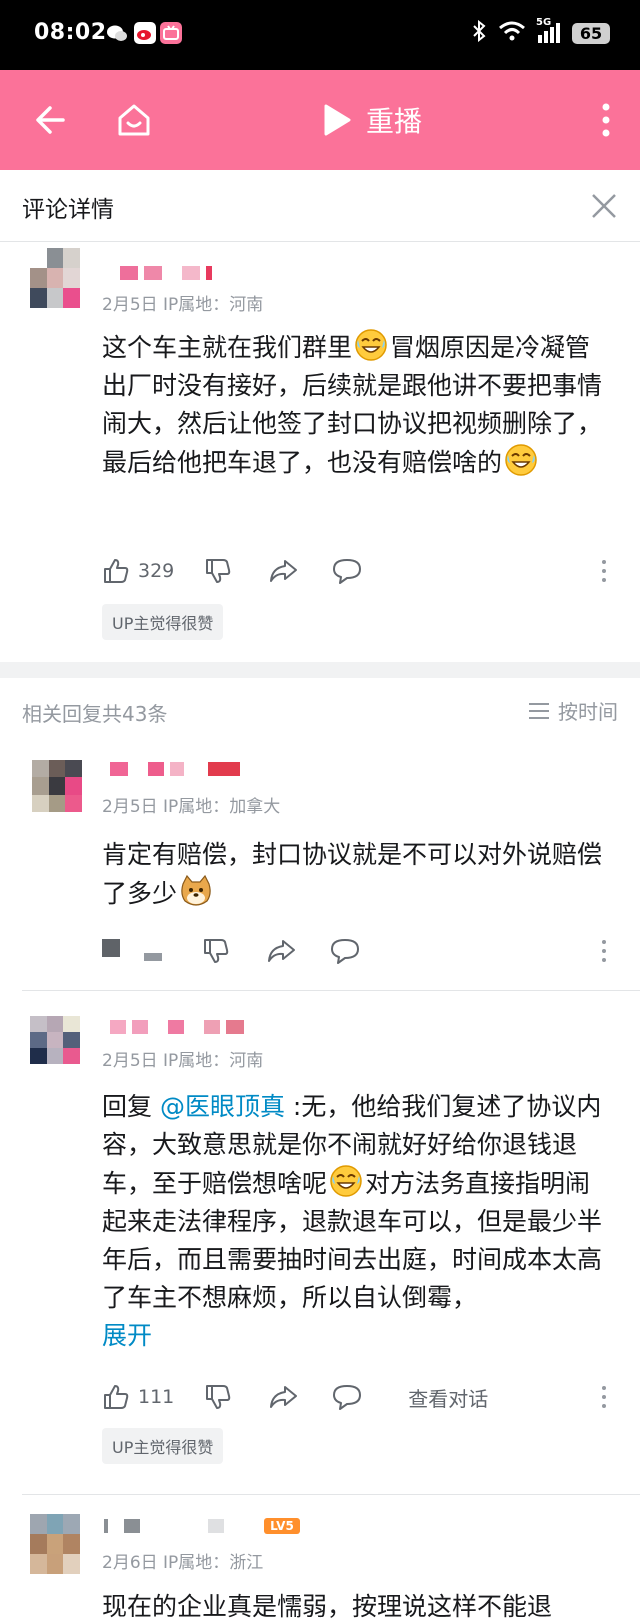 The image size is (640, 1624). I want to click on replay-label: 重播, so click(394, 121).